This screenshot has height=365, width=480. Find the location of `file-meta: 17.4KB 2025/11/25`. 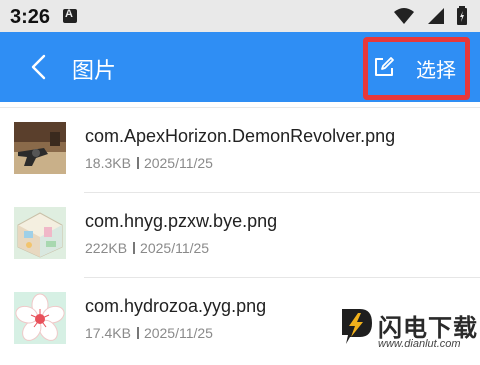

file-meta: 17.4KB 2025/11/25 is located at coordinates (149, 333).